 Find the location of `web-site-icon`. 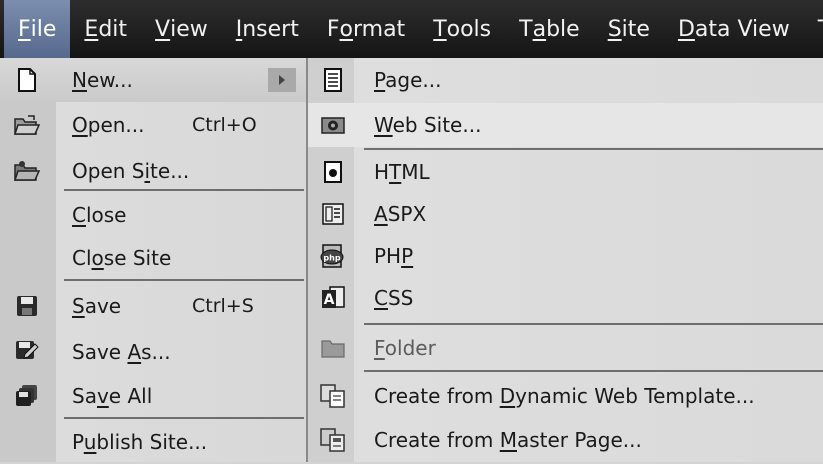

web-site-icon is located at coordinates (333, 125).